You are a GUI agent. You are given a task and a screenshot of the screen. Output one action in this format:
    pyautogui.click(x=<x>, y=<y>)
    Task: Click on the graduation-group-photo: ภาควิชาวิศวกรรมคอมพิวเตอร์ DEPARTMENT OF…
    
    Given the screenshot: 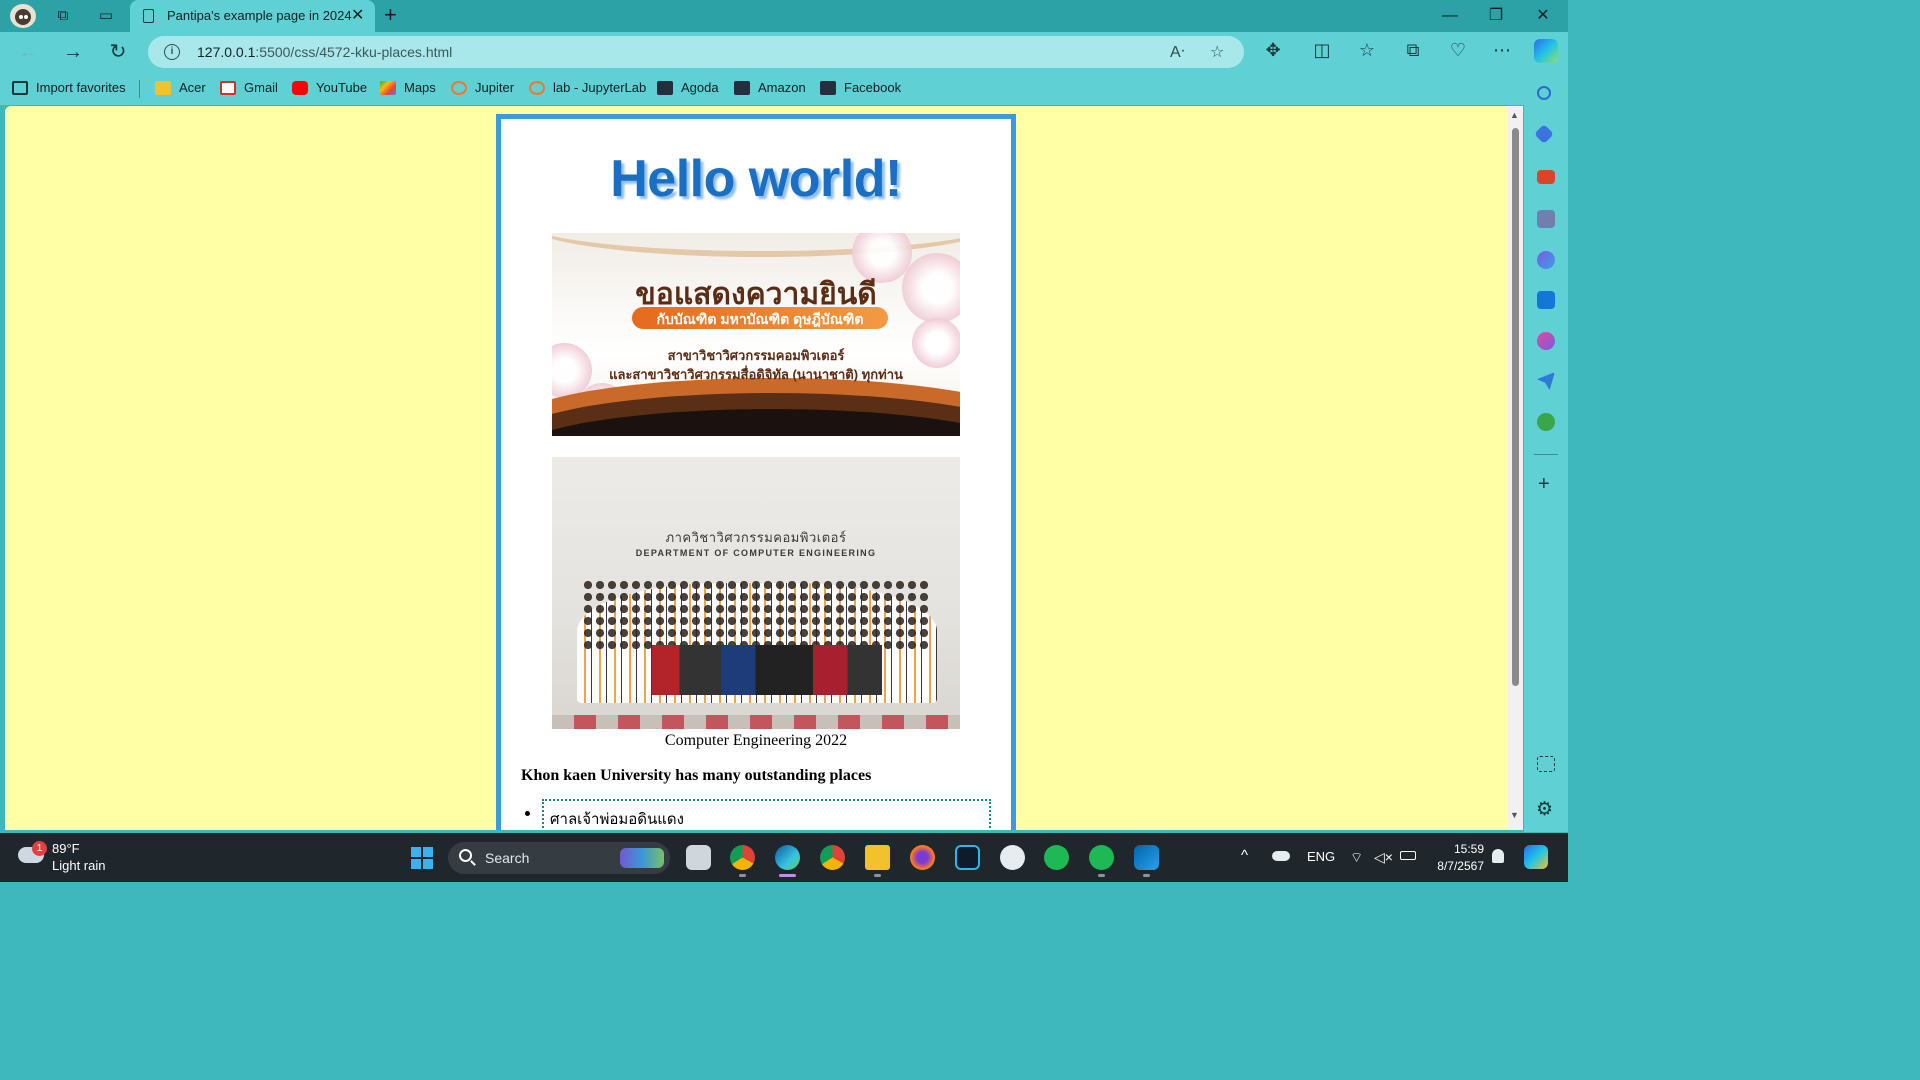 What is the action you would take?
    pyautogui.click(x=756, y=593)
    